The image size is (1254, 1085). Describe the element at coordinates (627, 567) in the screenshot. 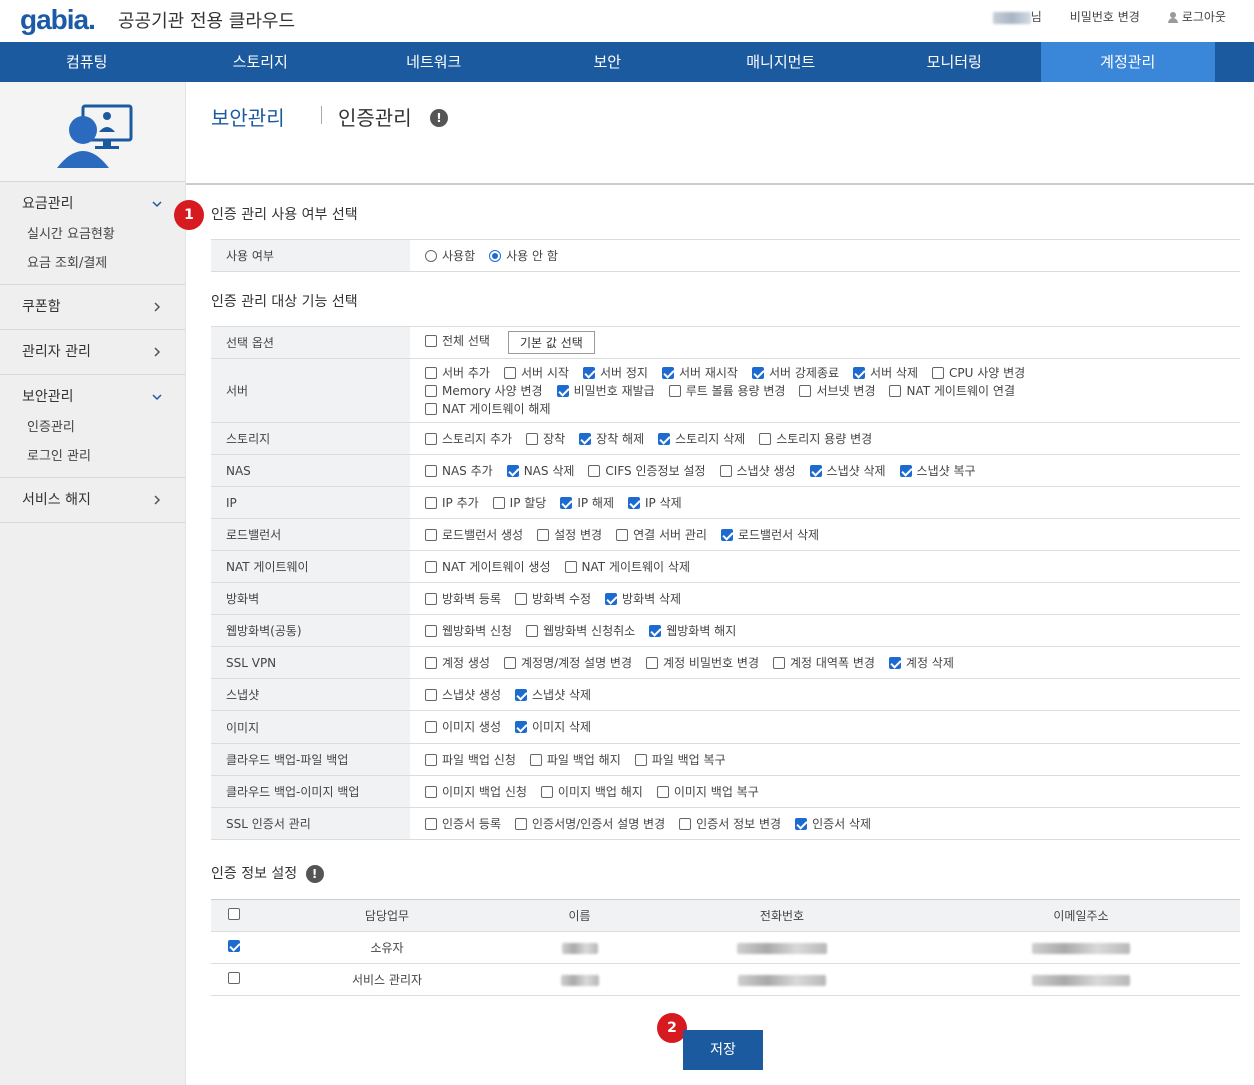

I see `feature-checkbox: NAT 게이트웨이 삭제` at that location.